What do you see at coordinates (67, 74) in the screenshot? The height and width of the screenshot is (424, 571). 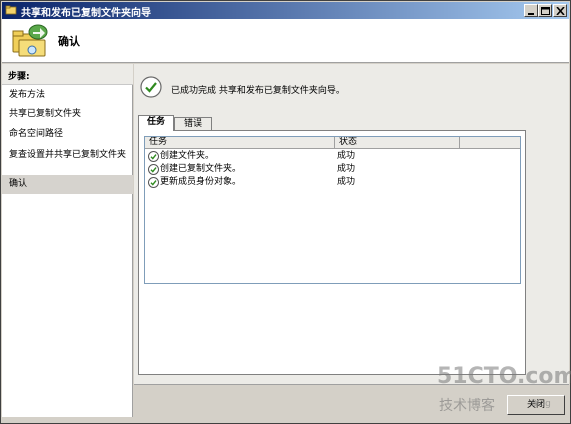 I see `steps-header: 步骤:` at bounding box center [67, 74].